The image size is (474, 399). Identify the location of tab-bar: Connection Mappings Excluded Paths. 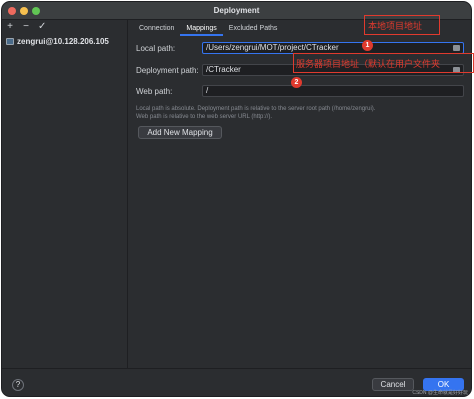
(208, 29).